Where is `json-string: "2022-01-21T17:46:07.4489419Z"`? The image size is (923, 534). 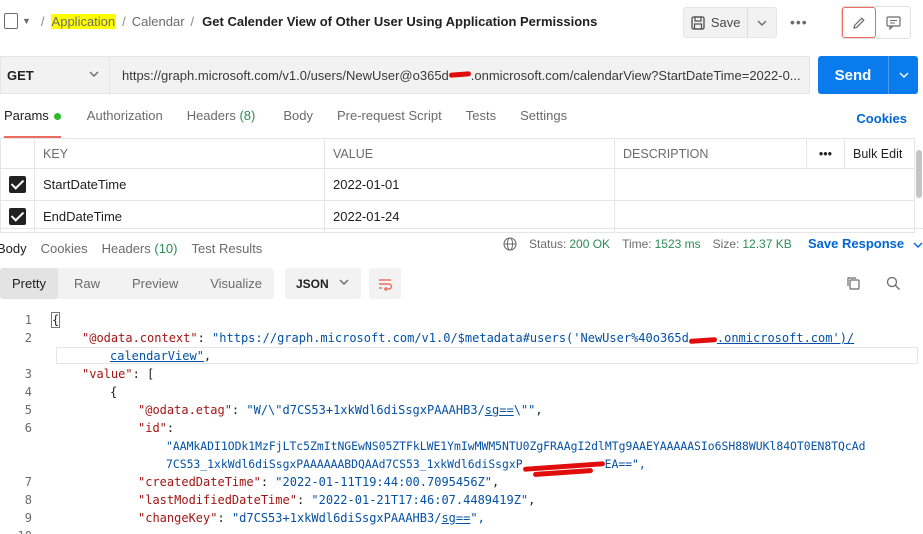
json-string: "2022-01-21T17:46:07.4489419Z" is located at coordinates (420, 500).